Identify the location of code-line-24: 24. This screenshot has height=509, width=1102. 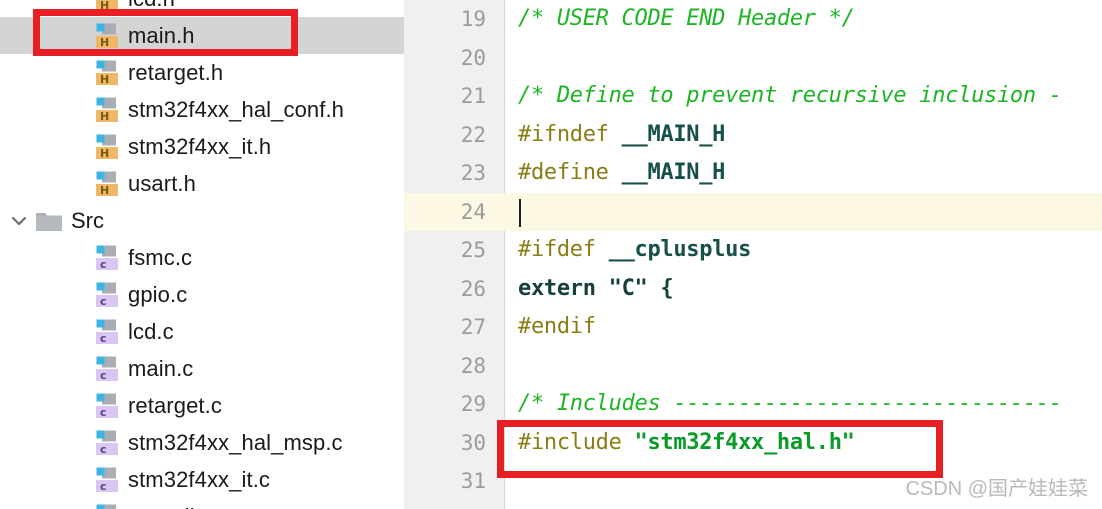
(753, 211).